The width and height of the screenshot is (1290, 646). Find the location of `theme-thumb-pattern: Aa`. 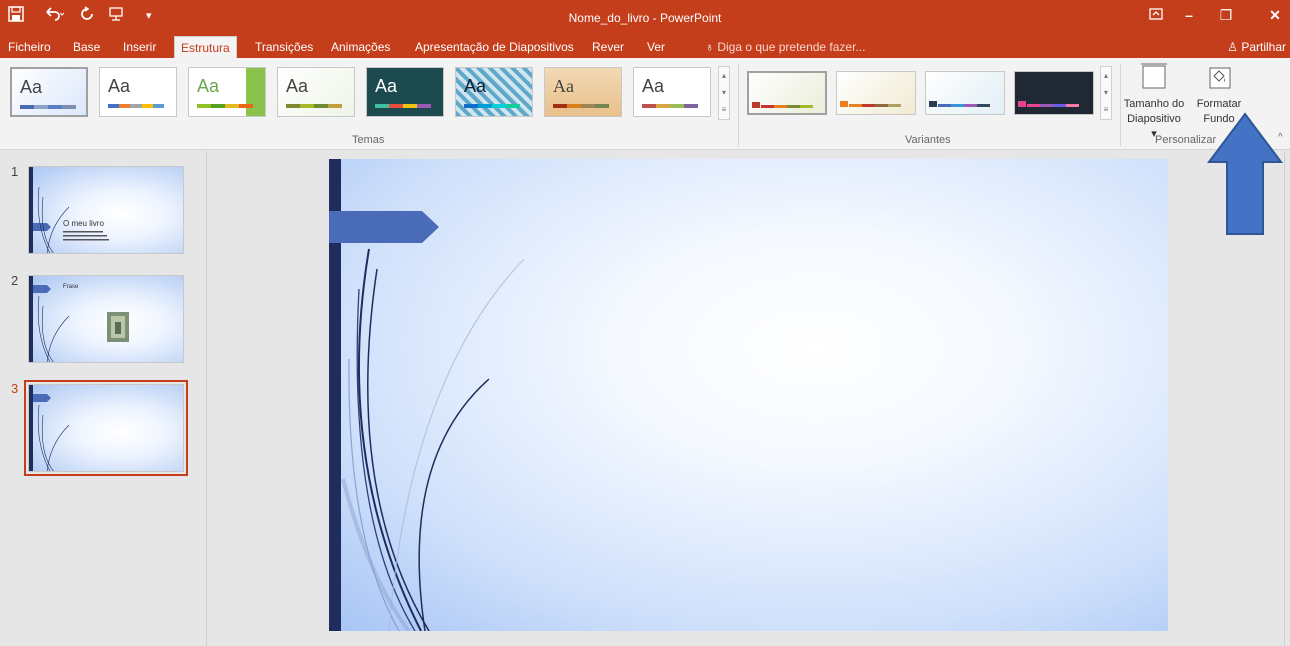

theme-thumb-pattern: Aa is located at coordinates (494, 92).